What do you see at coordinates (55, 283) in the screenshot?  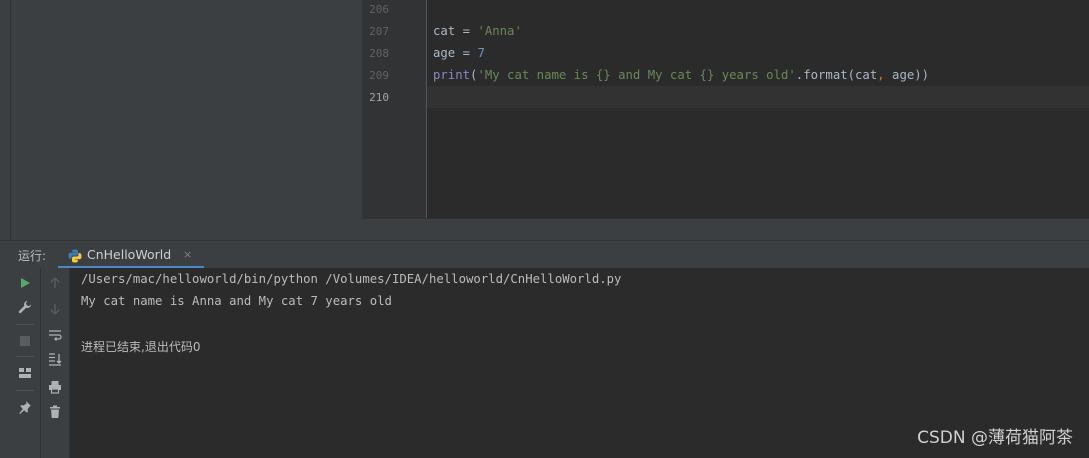 I see `up-arrow-icon` at bounding box center [55, 283].